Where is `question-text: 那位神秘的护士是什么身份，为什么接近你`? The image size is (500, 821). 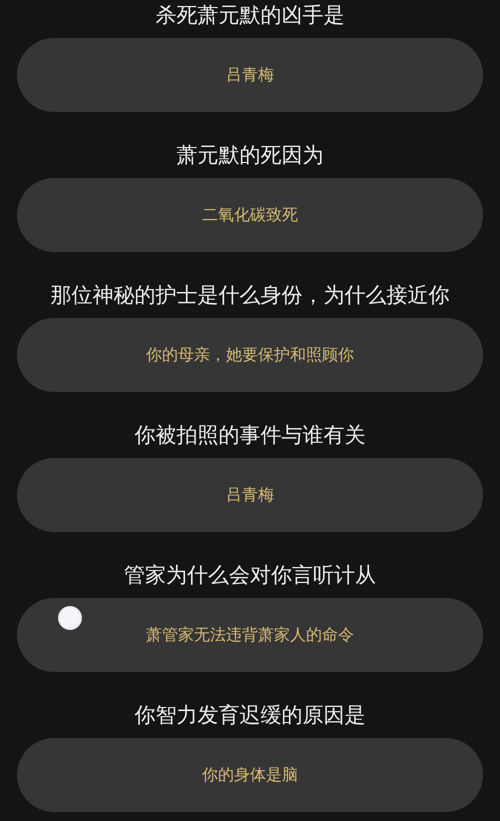
question-text: 那位神秘的护士是什么身份，为什么接近你 is located at coordinates (250, 295).